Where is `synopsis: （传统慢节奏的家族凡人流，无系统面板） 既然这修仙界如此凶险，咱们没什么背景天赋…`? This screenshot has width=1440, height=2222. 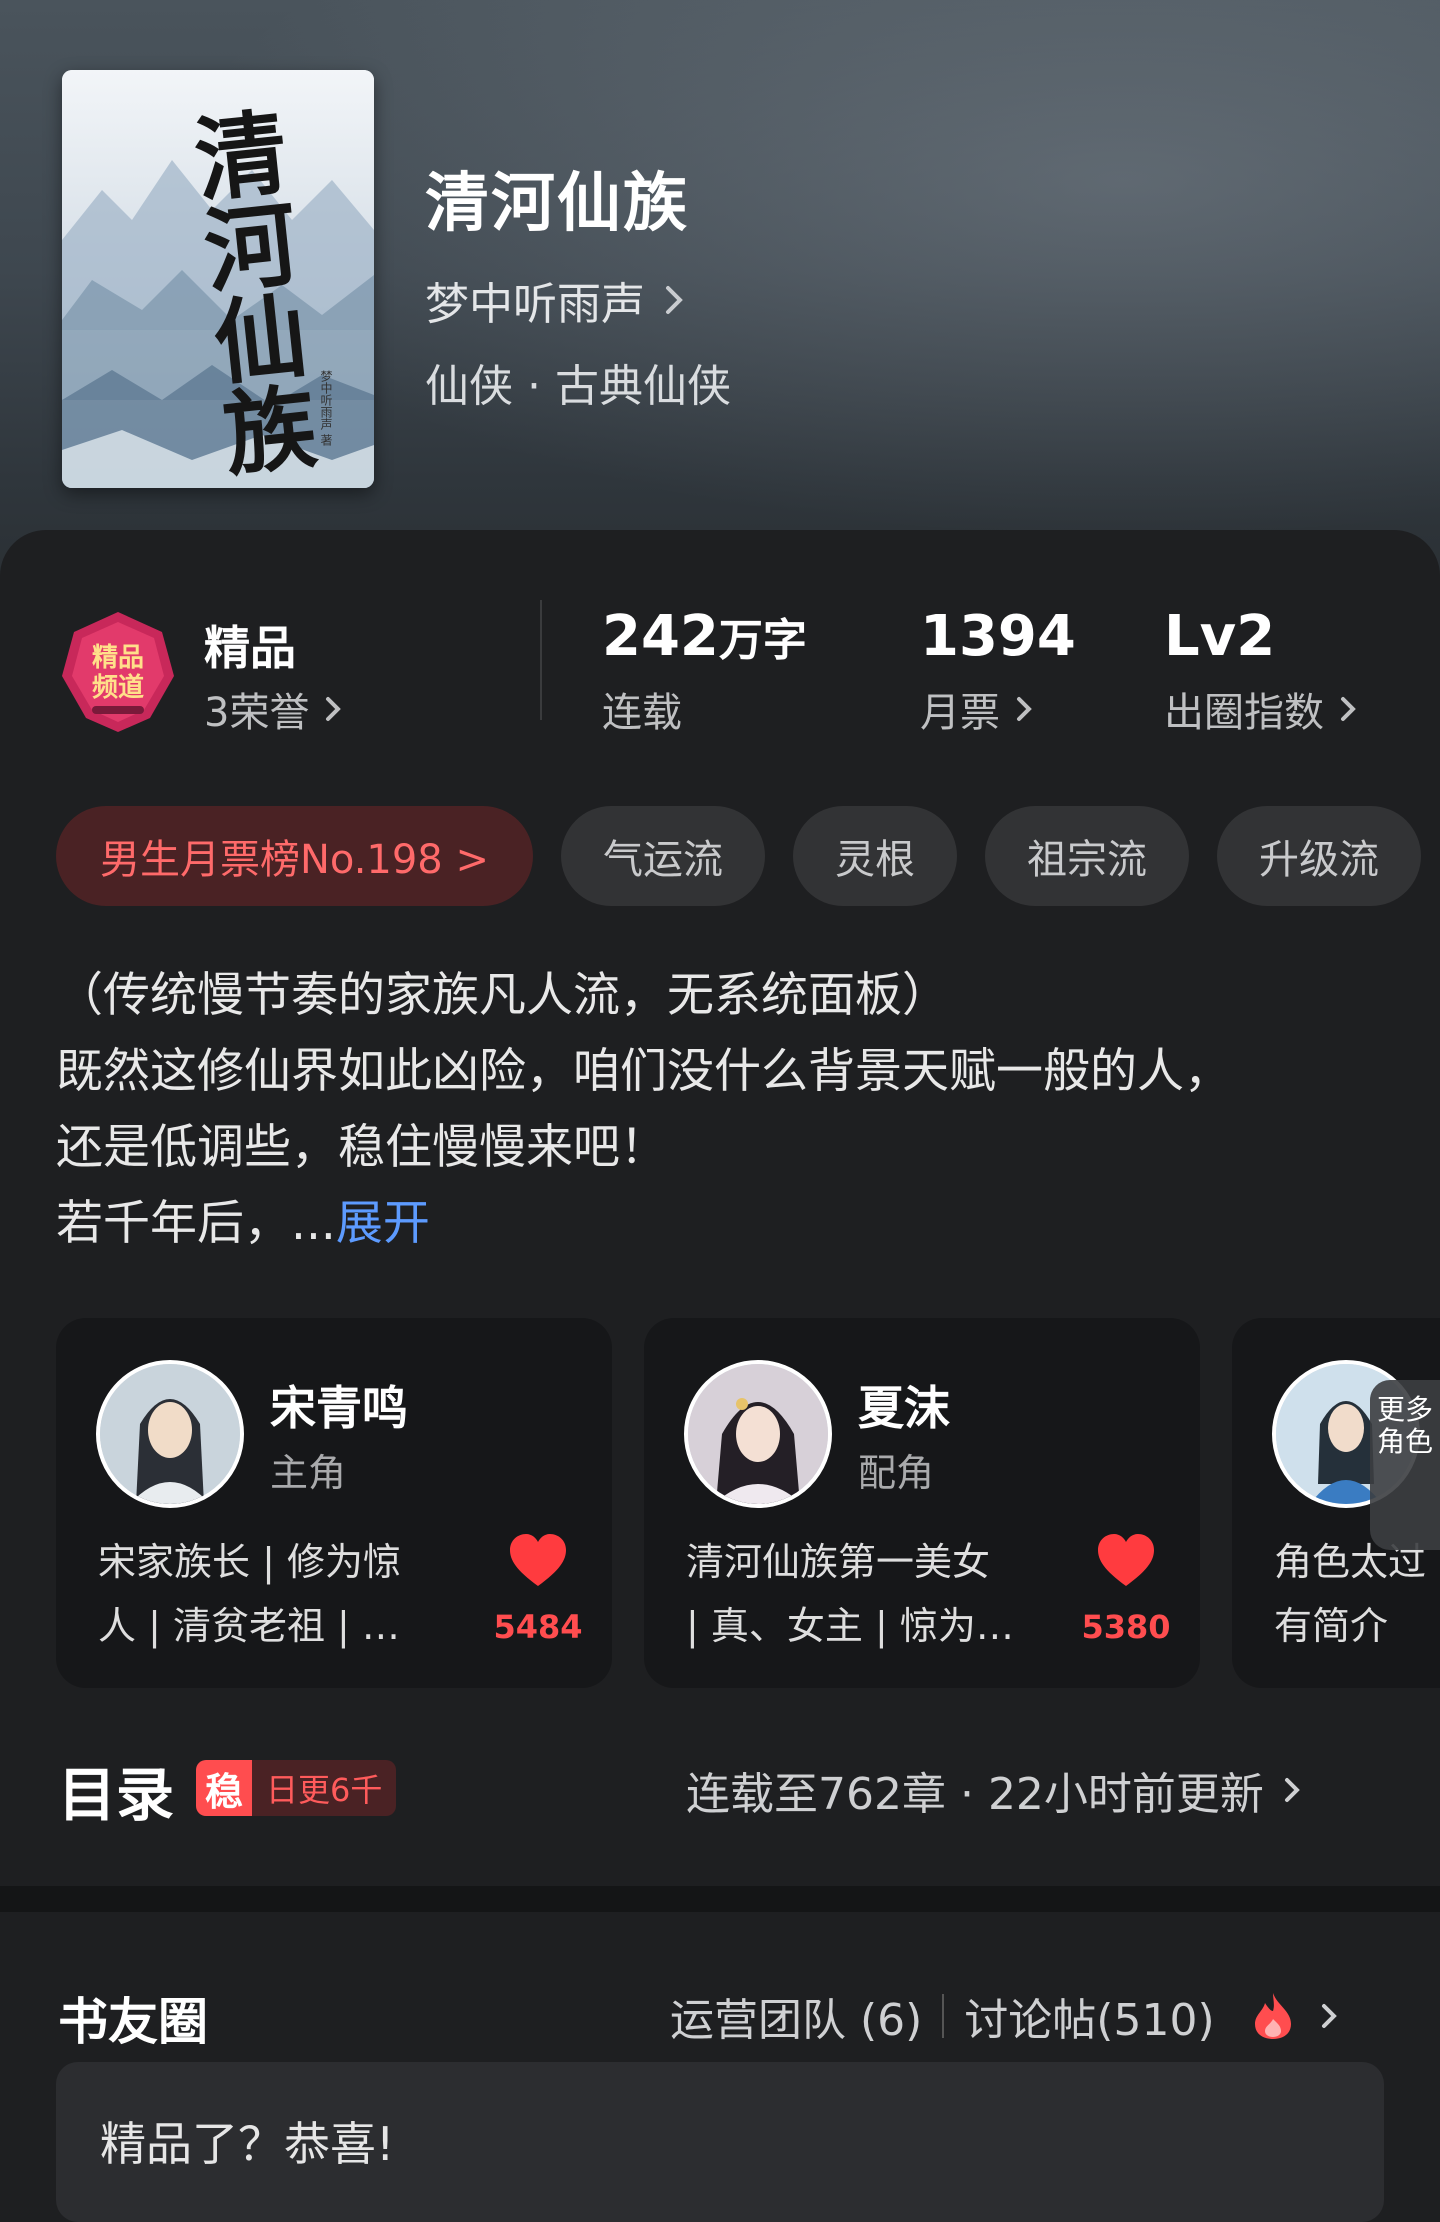
synopsis: （传统慢节奏的家族凡人流，无系统面板） 既然这修仙界如此凶险，咱们没什么背景天赋… is located at coordinates (726, 1110).